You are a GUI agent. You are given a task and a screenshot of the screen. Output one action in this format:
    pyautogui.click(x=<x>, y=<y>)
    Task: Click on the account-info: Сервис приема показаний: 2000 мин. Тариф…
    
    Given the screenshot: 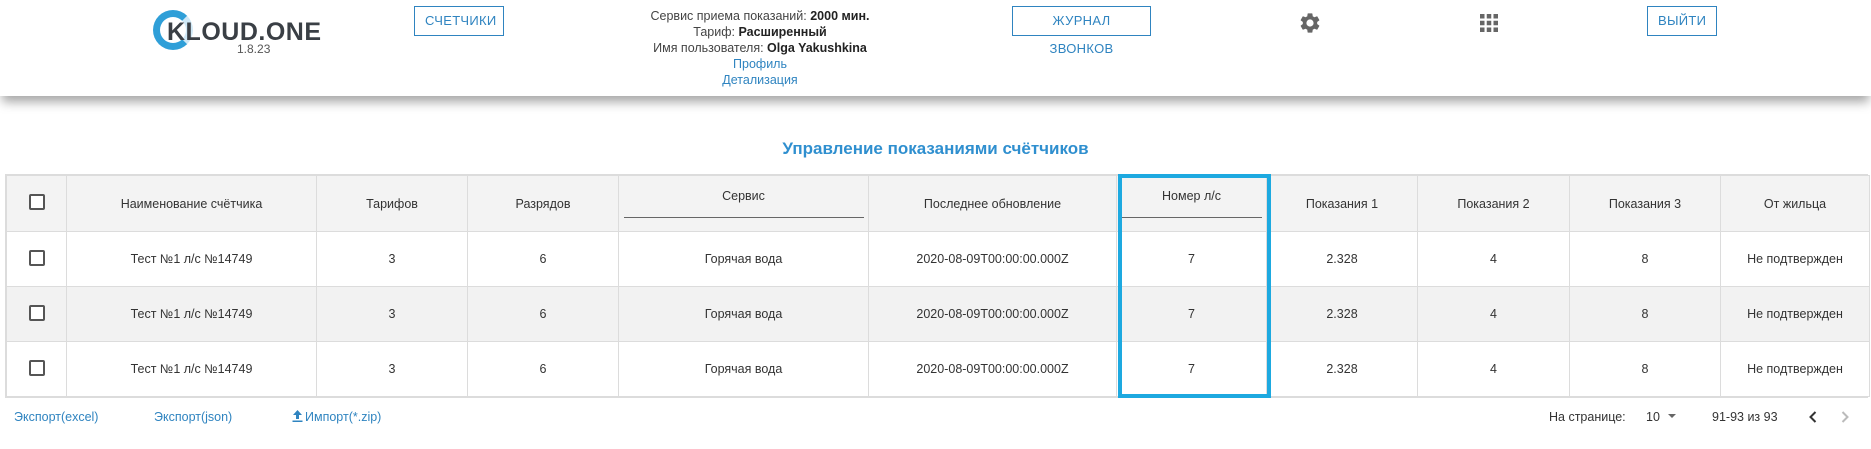 What is the action you would take?
    pyautogui.click(x=760, y=48)
    